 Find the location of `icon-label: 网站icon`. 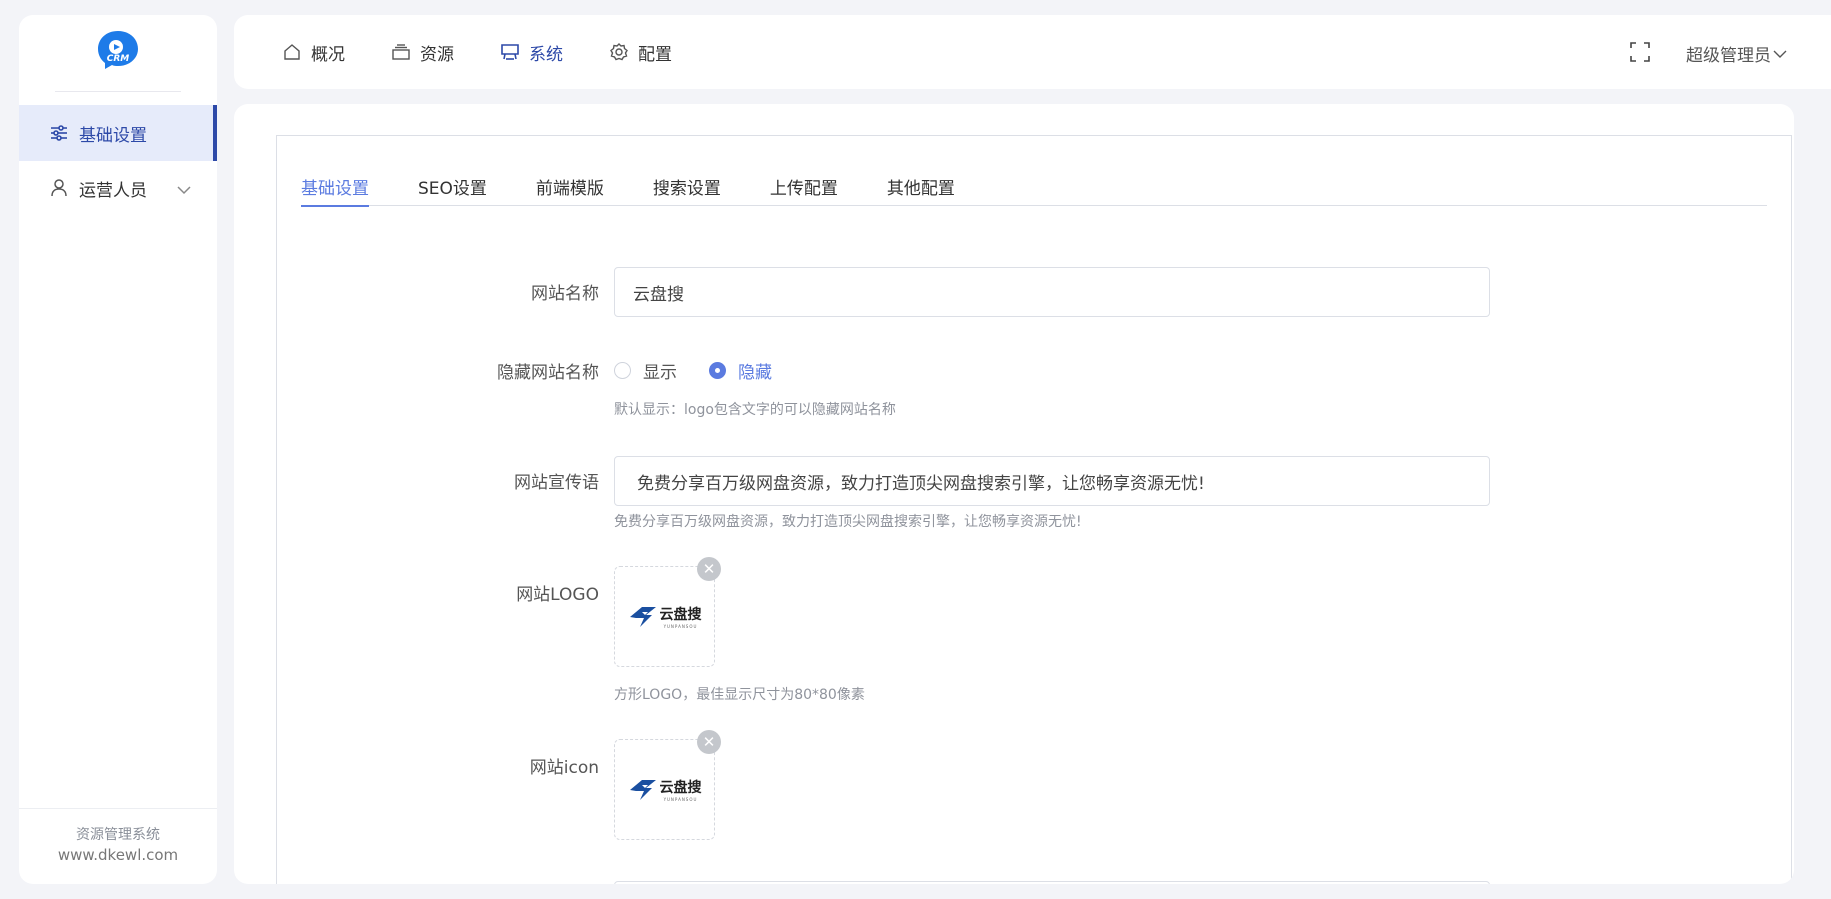

icon-label: 网站icon is located at coordinates (564, 768).